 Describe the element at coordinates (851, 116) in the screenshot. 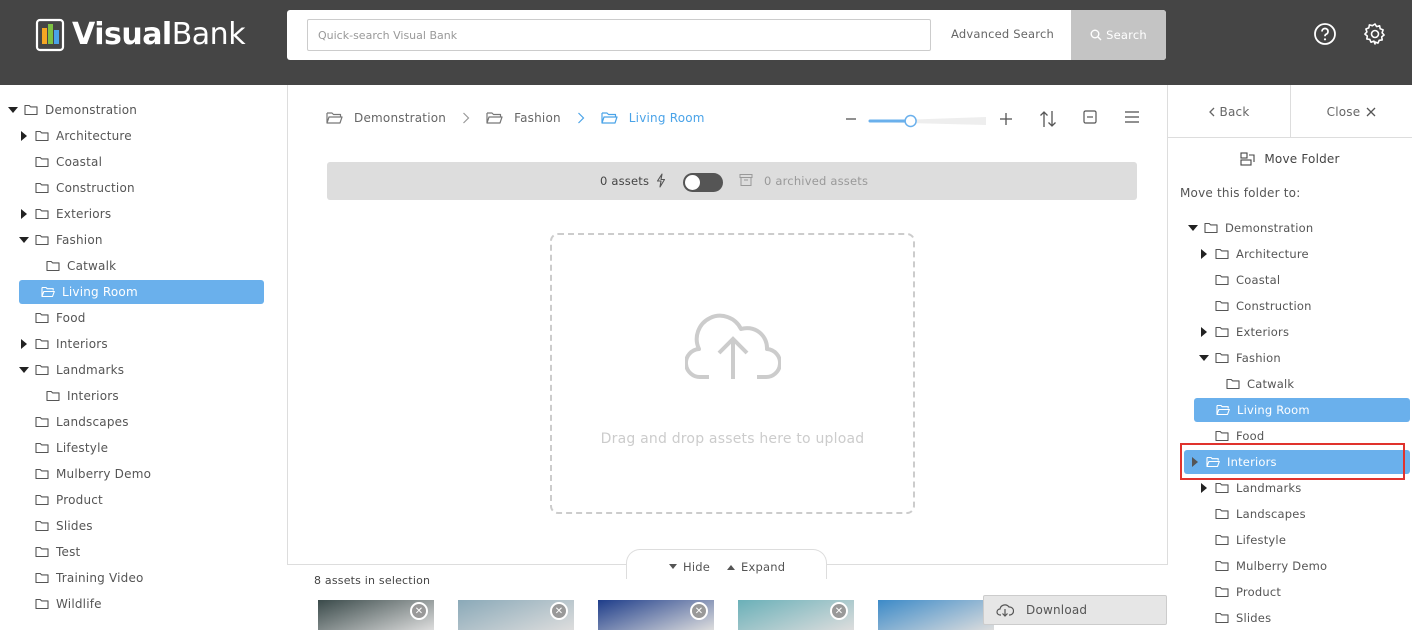

I see `zoom-out-icon` at that location.